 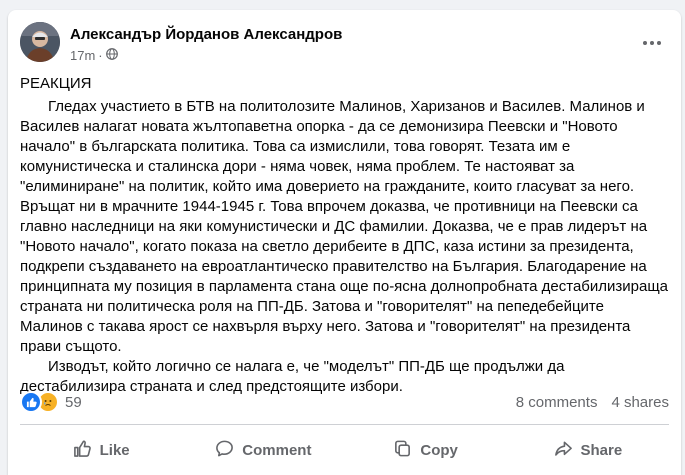 I want to click on comment-label: Comment, so click(x=277, y=450).